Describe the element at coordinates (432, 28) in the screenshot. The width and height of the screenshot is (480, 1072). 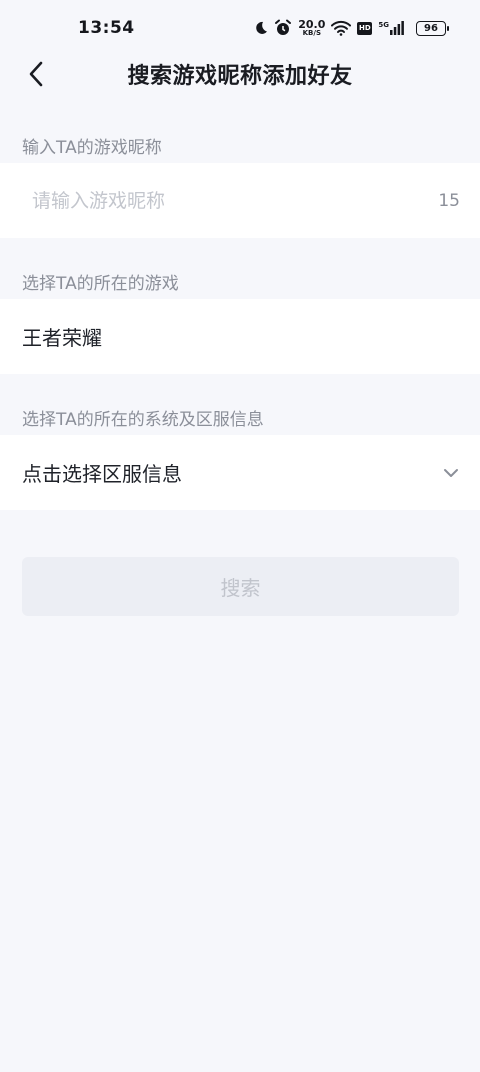
I see `battery-icon: 96` at that location.